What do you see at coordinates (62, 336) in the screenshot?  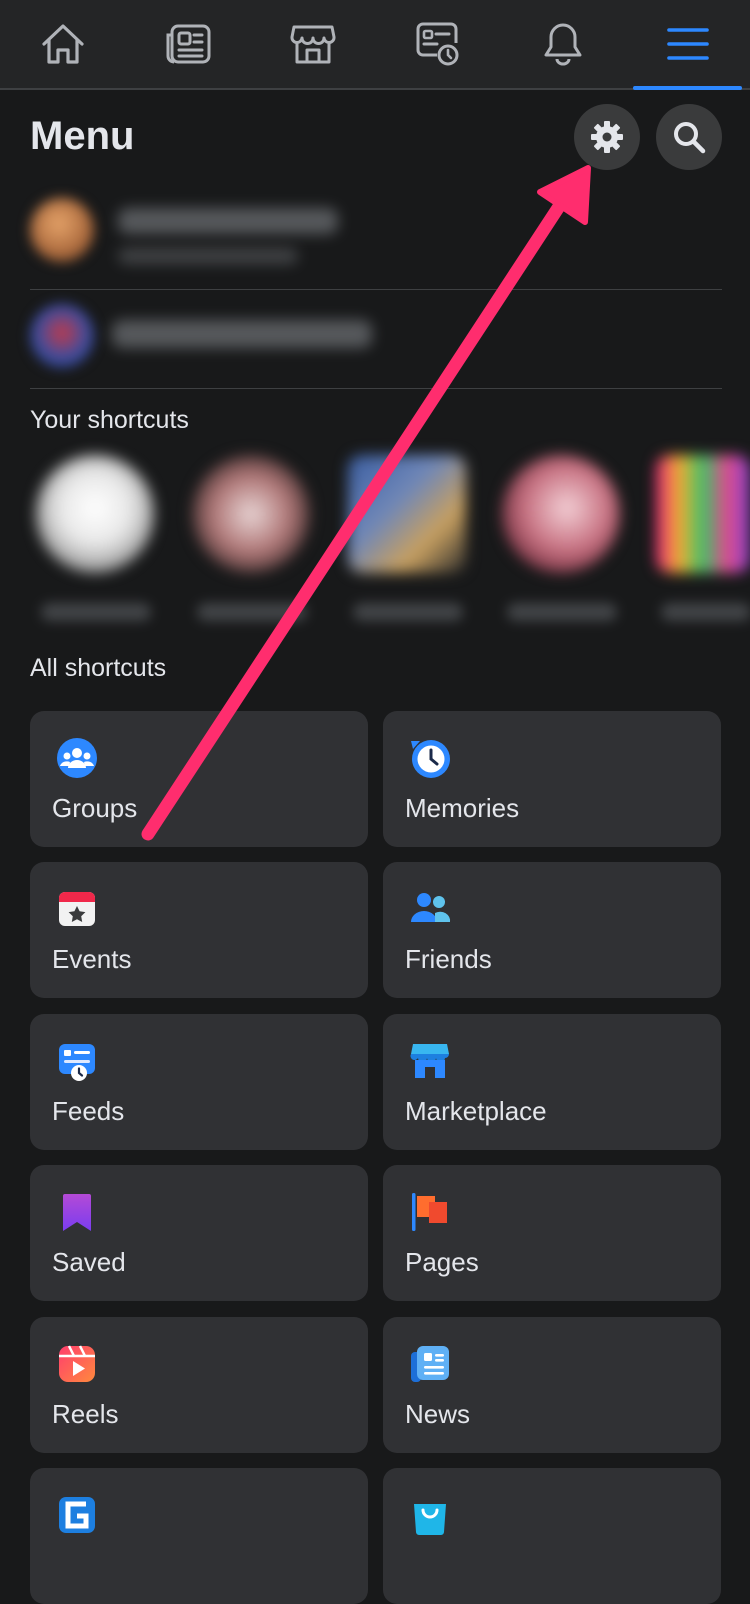 I see `page-avatar` at bounding box center [62, 336].